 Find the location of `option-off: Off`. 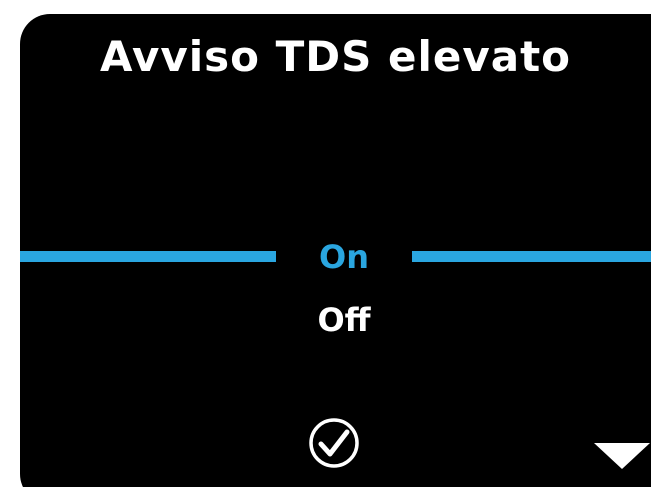

option-off: Off is located at coordinates (344, 320).